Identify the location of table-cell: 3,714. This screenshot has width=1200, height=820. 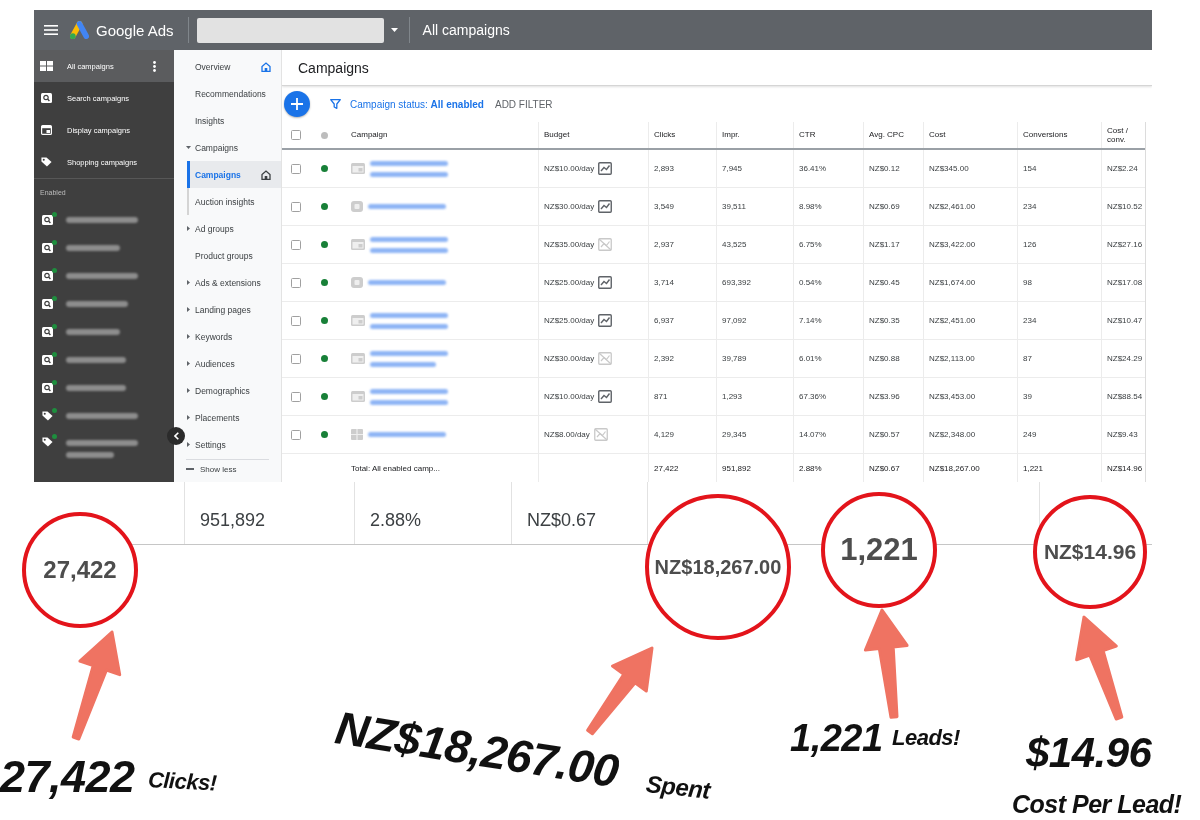
(682, 282).